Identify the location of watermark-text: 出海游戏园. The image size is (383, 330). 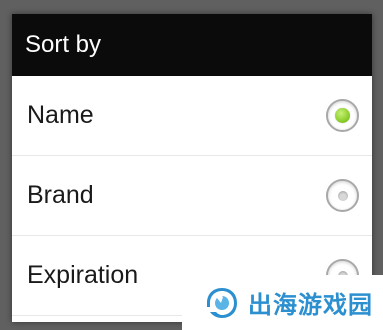
(310, 305).